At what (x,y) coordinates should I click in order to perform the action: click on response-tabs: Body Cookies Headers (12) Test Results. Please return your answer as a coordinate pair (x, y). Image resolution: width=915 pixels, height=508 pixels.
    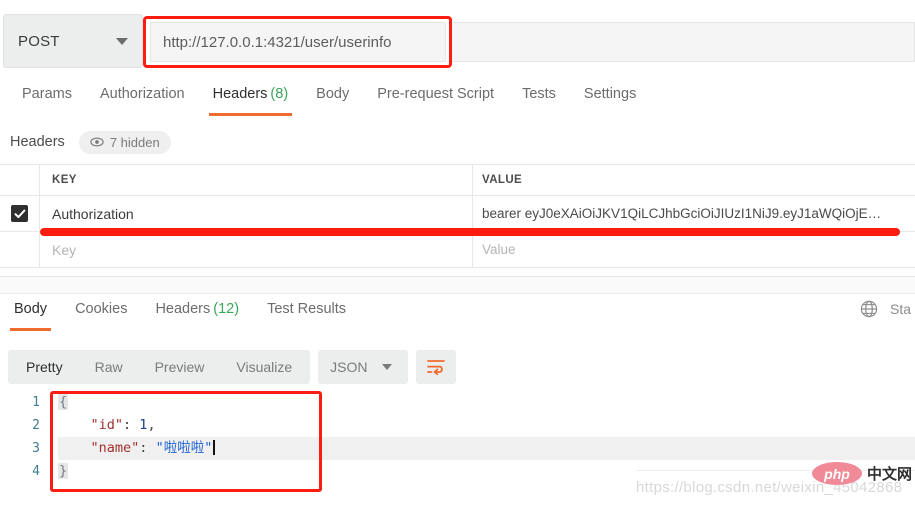
    Looking at the image, I should click on (457, 315).